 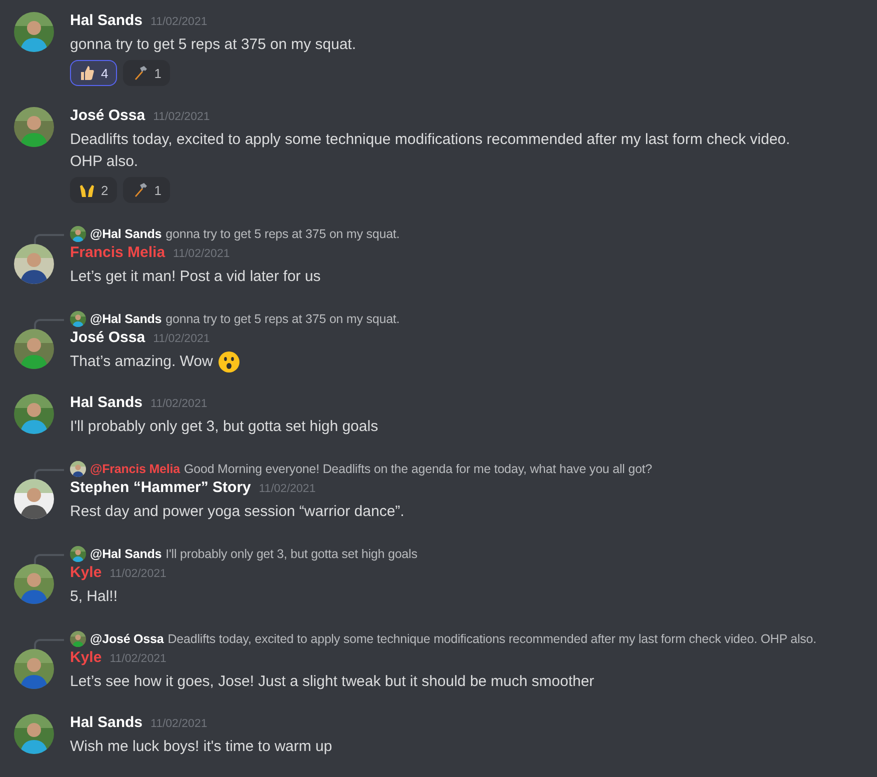 I want to click on reaction-button: 4, so click(x=94, y=73).